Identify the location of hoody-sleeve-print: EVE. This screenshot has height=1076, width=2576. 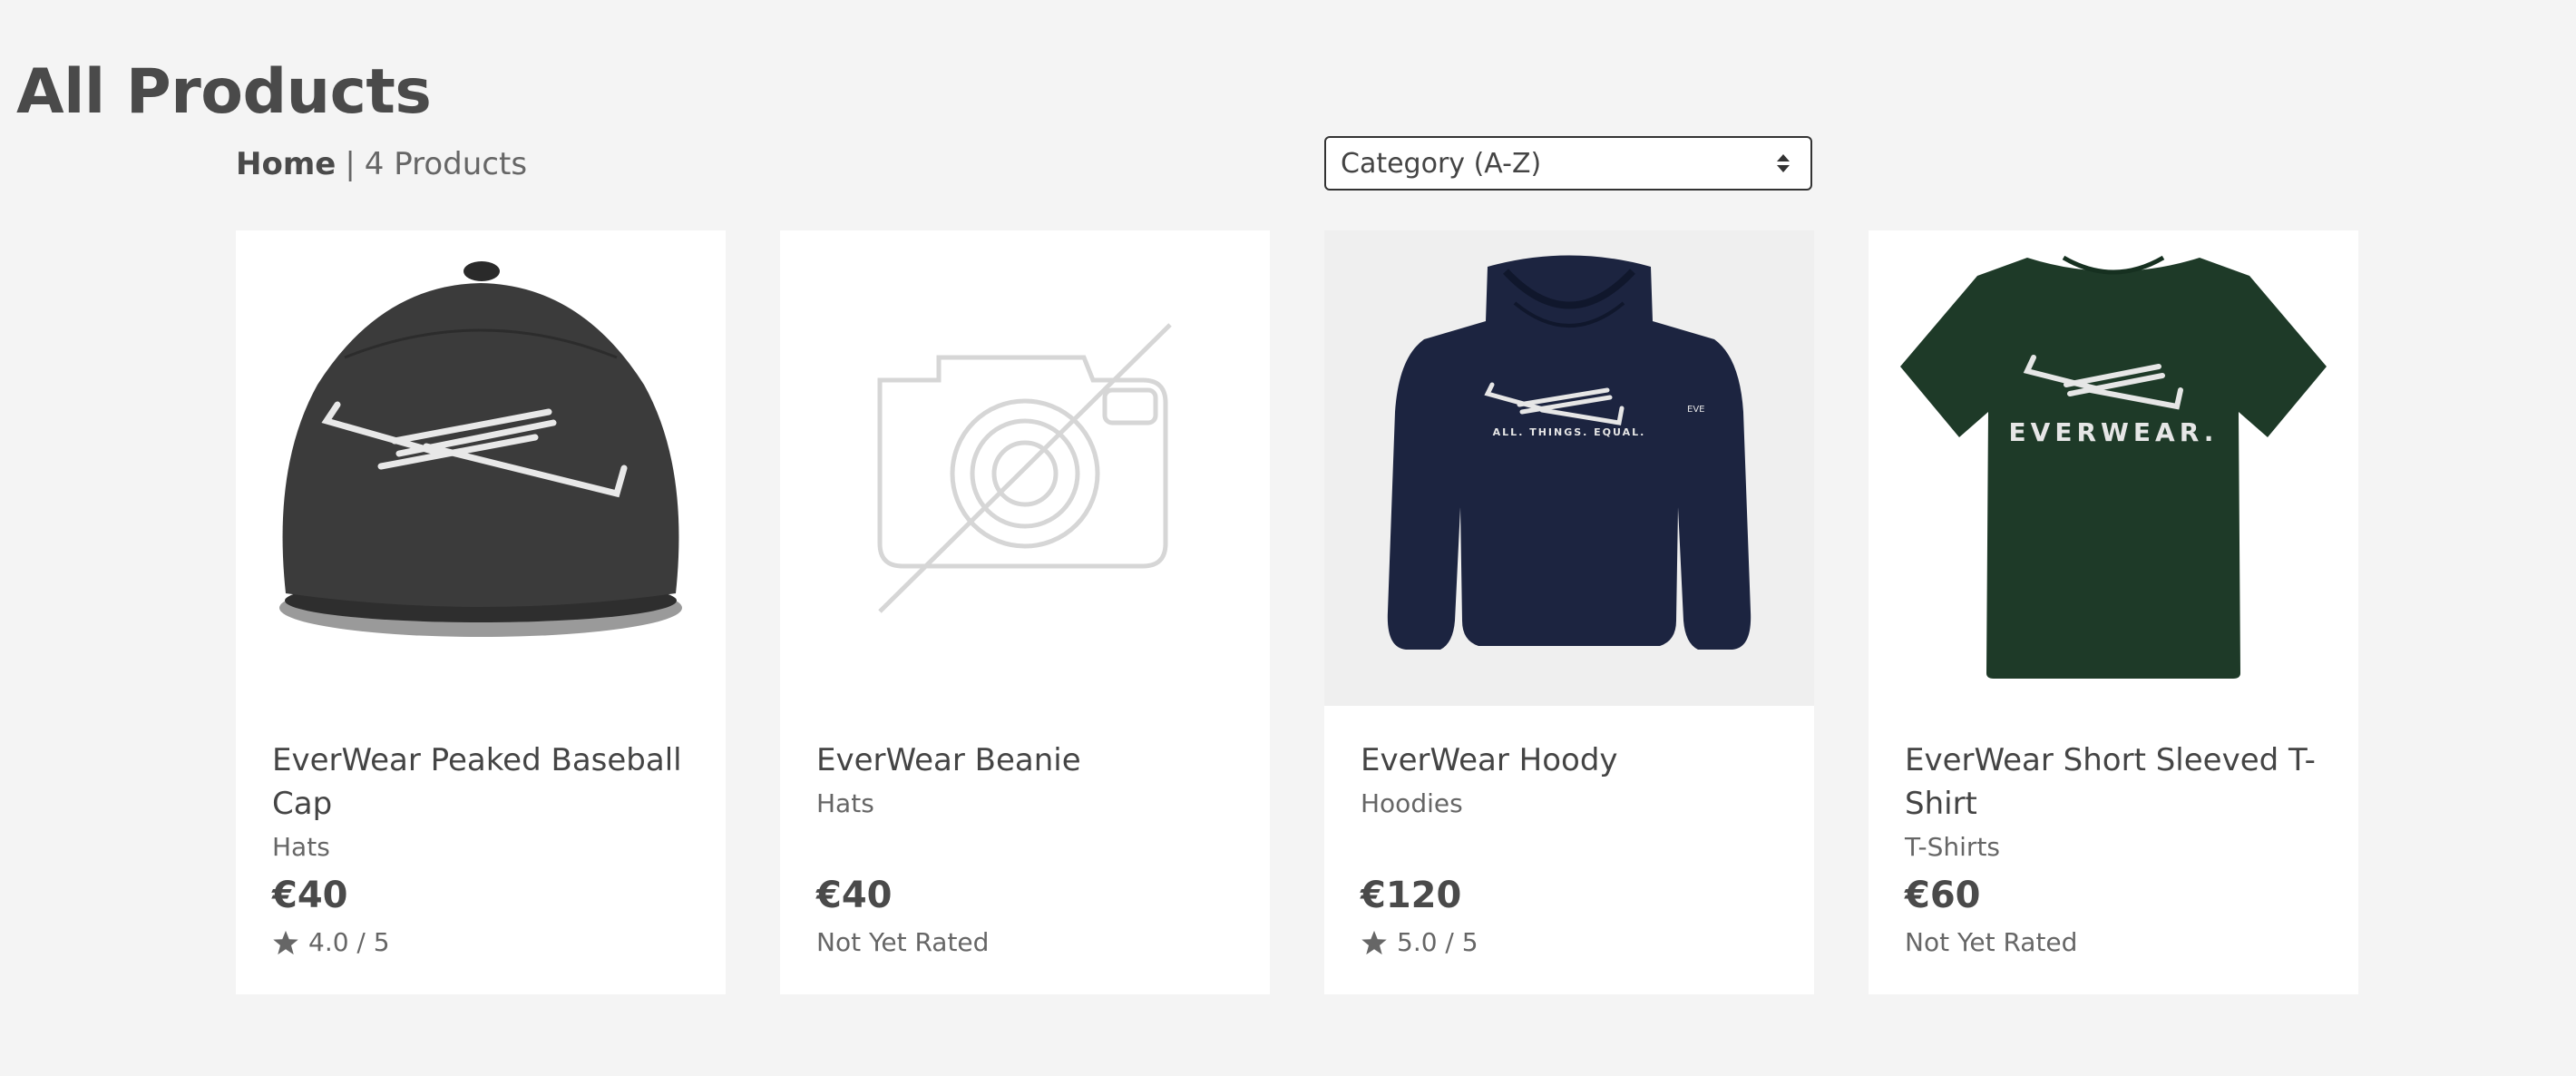
(1695, 410).